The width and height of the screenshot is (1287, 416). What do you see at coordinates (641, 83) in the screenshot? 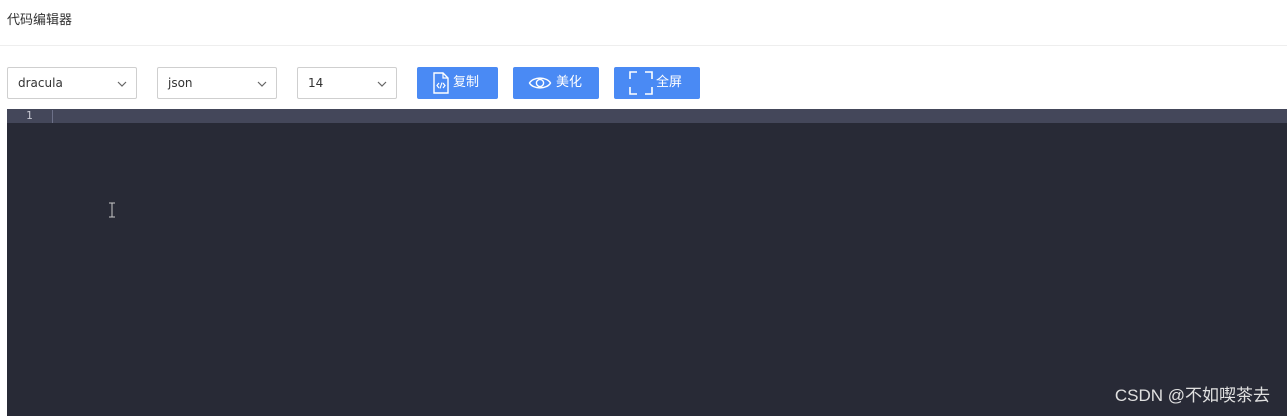
I see `fullscreen-icon` at bounding box center [641, 83].